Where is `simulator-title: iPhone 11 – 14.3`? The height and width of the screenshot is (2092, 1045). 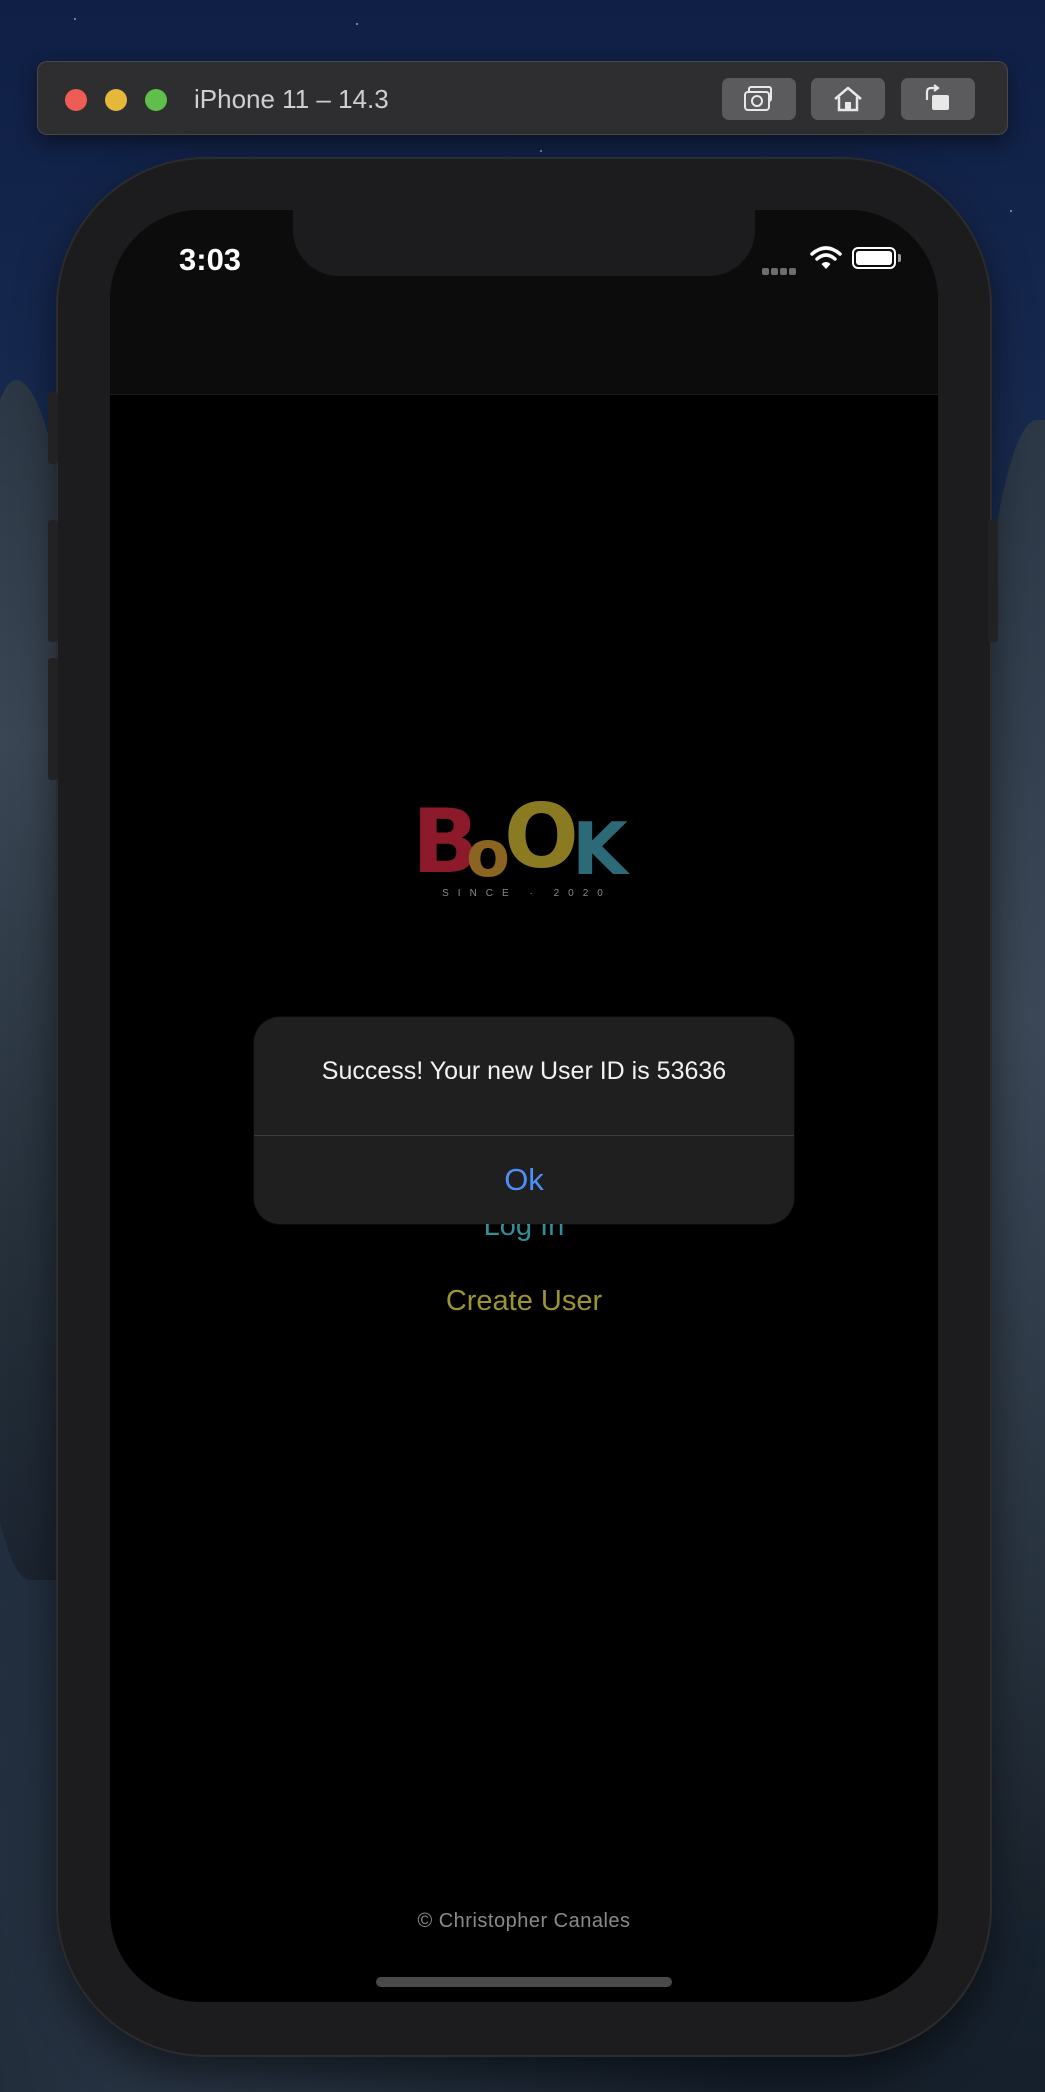 simulator-title: iPhone 11 – 14.3 is located at coordinates (291, 99).